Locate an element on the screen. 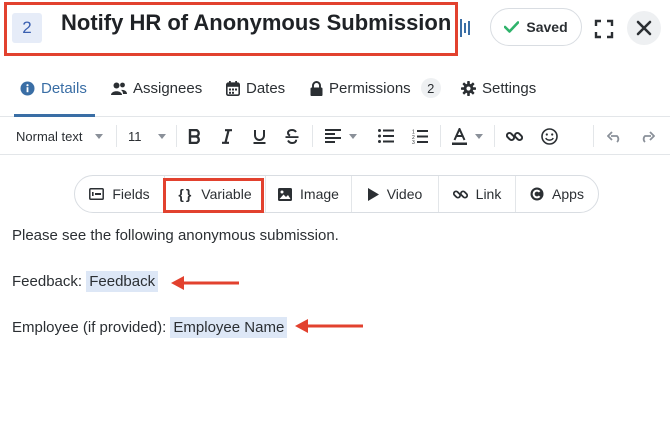 The height and width of the screenshot is (433, 670). insert-link-button: Link is located at coordinates (477, 194).